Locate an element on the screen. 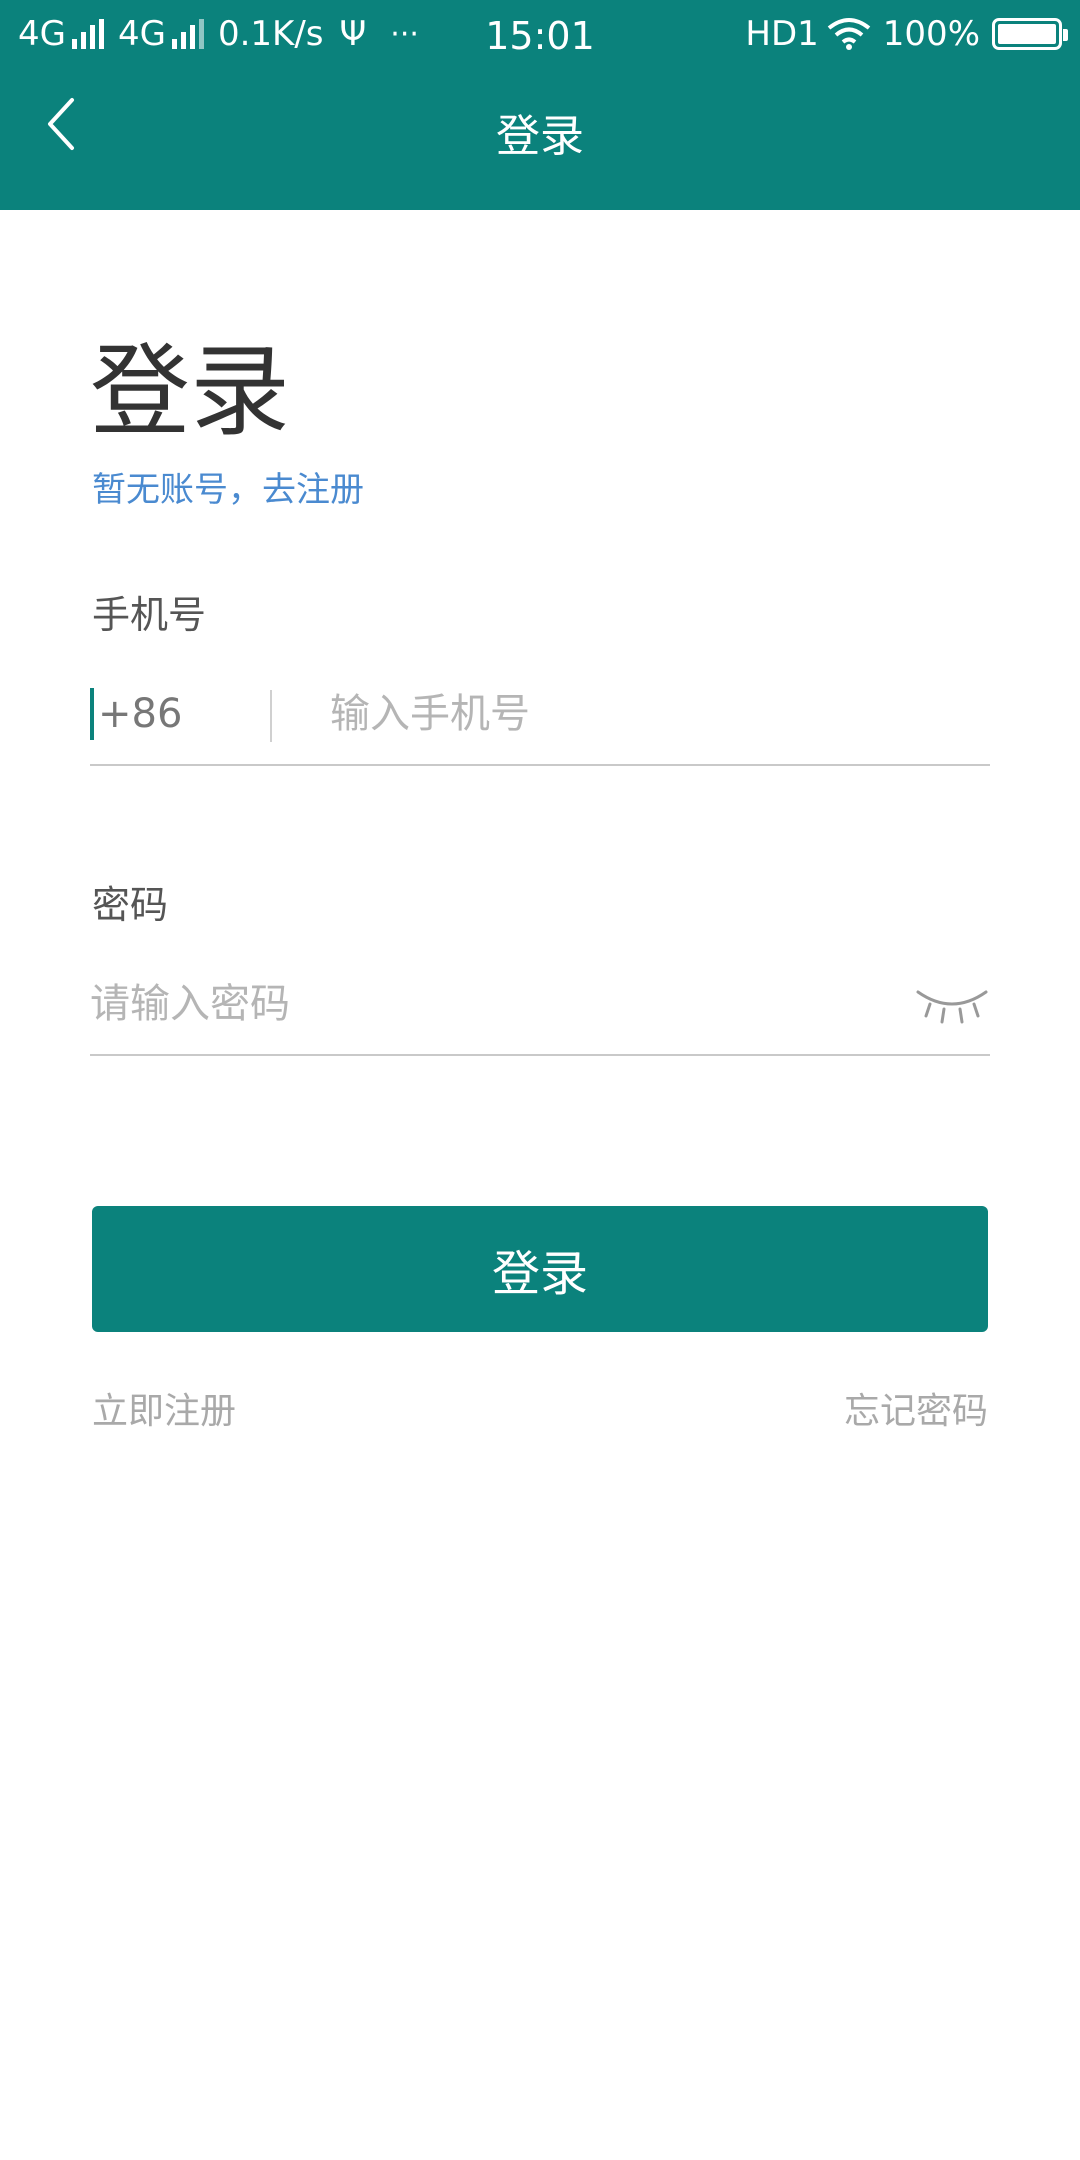 The height and width of the screenshot is (2160, 1080). battery-fill is located at coordinates (1027, 34).